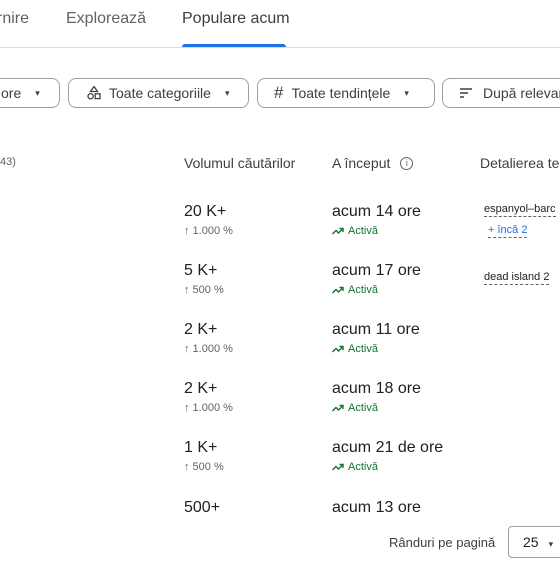  Describe the element at coordinates (94, 93) in the screenshot. I see `category-shapes-icon` at that location.